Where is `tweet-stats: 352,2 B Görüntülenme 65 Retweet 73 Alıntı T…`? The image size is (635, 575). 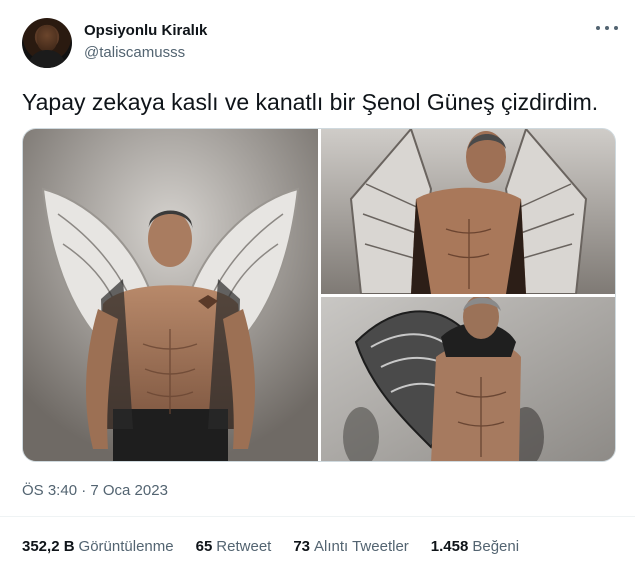 tweet-stats: 352,2 B Görüntülenme 65 Retweet 73 Alıntı T… is located at coordinates (270, 546).